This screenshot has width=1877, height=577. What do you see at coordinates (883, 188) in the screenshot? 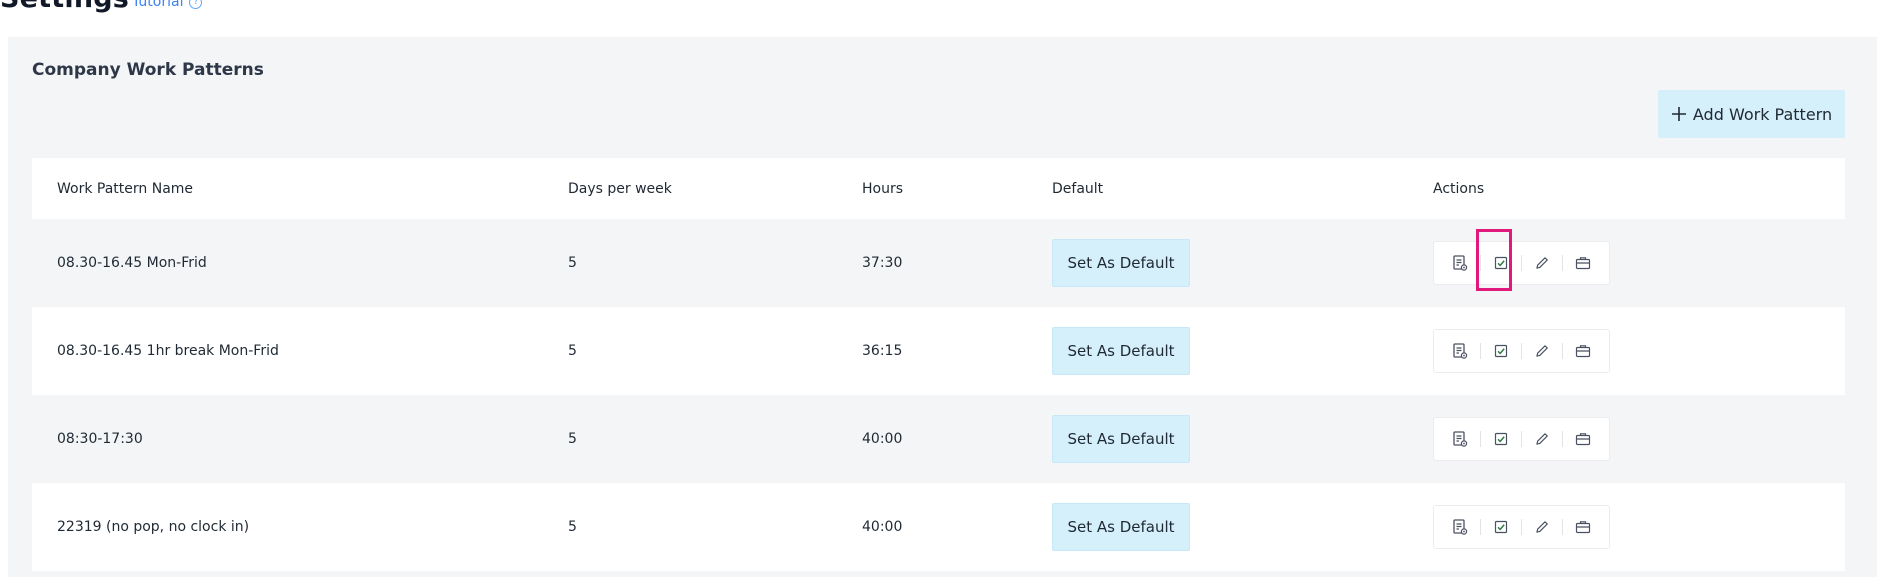
I see `column-header-hours: Hours` at bounding box center [883, 188].